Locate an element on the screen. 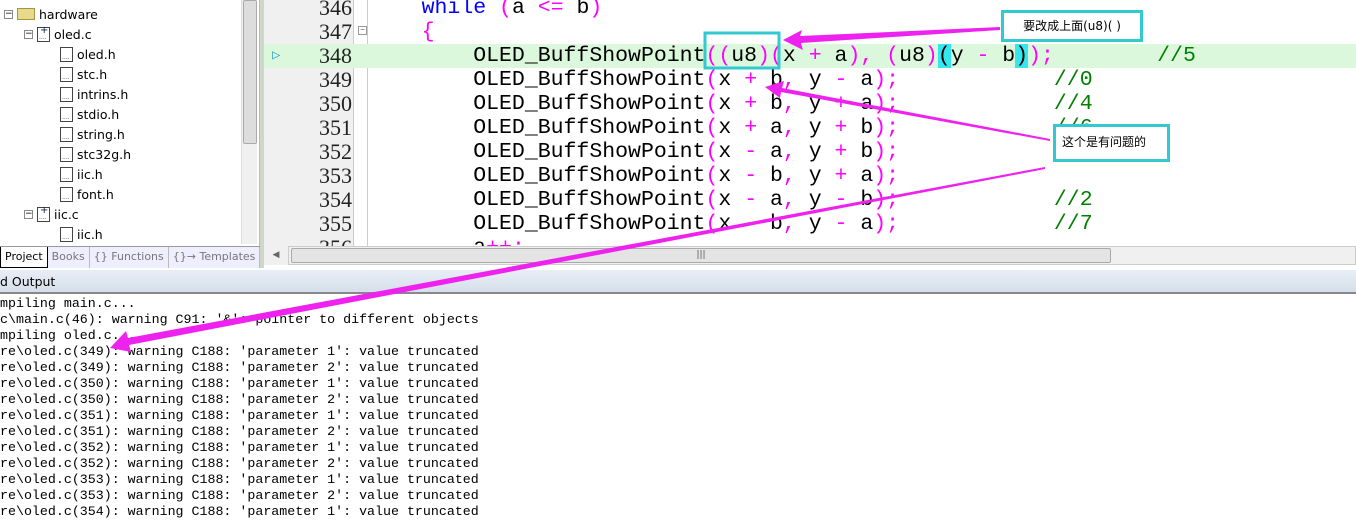  tab-project: Project is located at coordinates (24, 257).